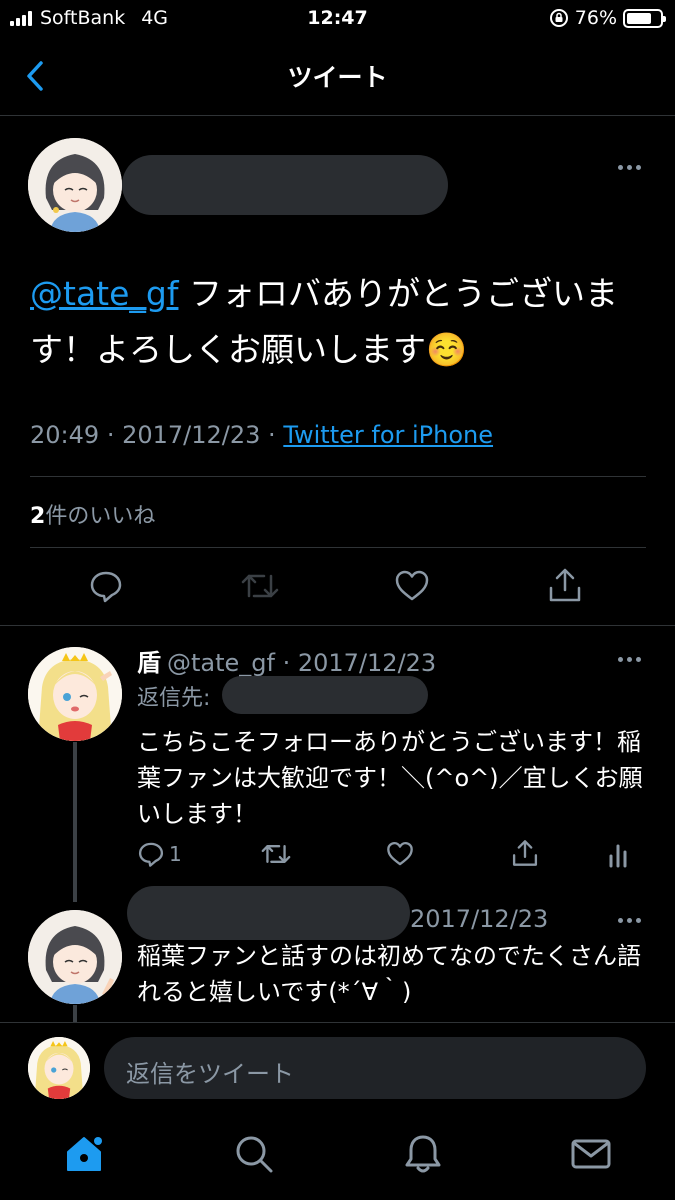 This screenshot has width=675, height=1200. What do you see at coordinates (629, 167) in the screenshot?
I see `more-options-icon` at bounding box center [629, 167].